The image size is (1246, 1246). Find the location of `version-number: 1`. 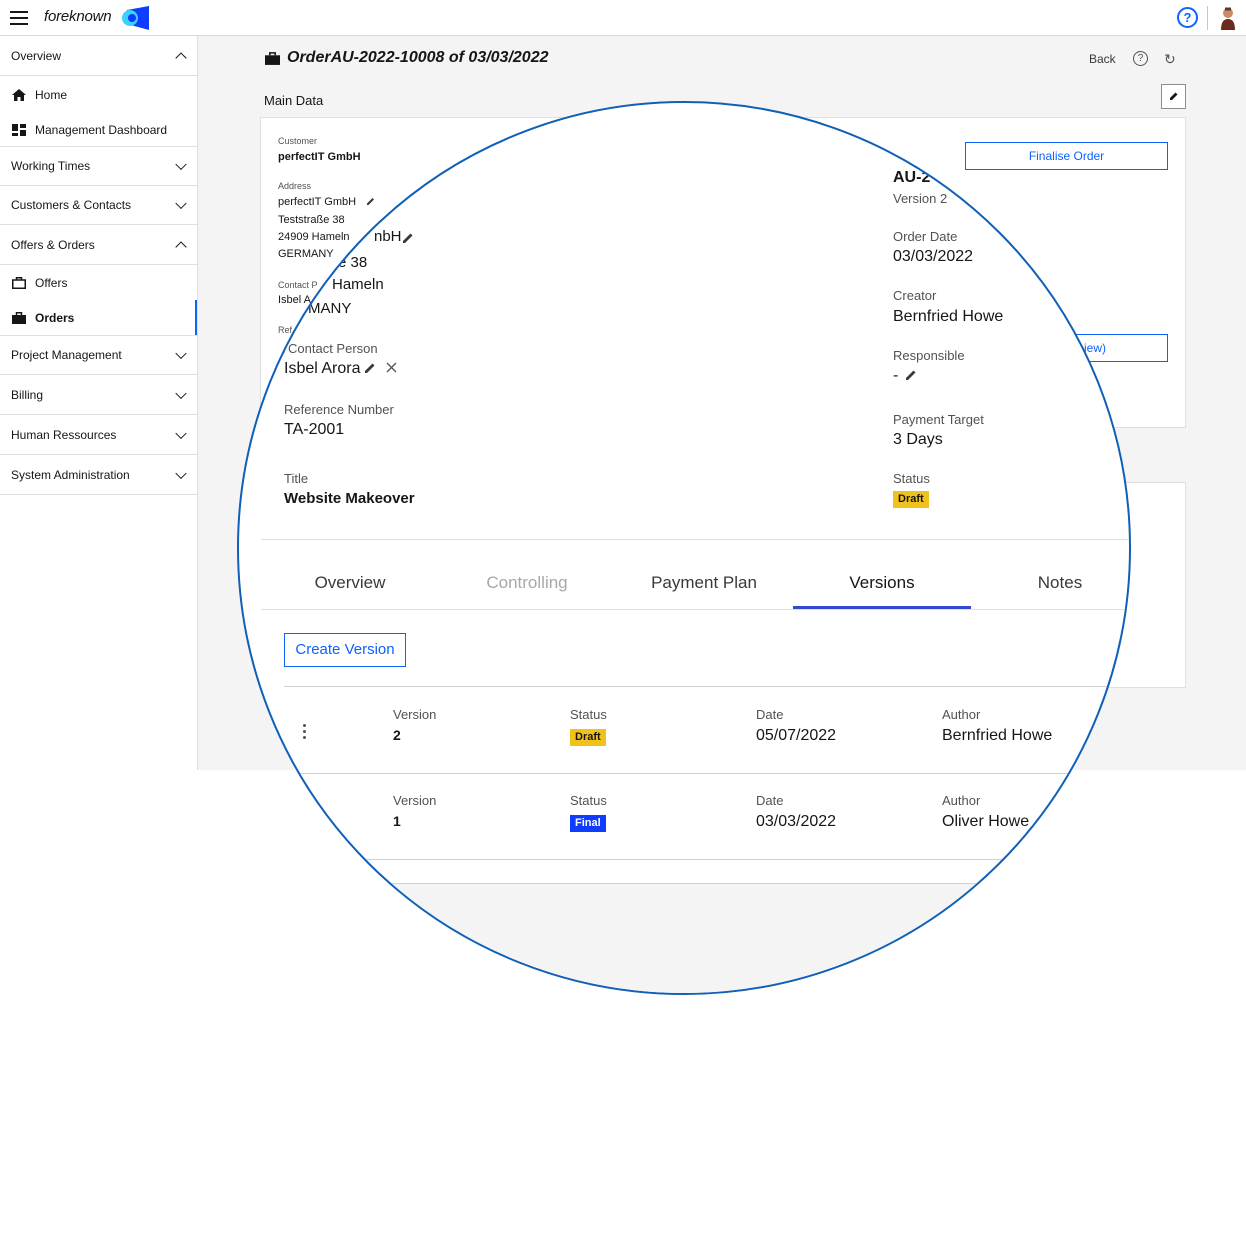

version-number: 1 is located at coordinates (397, 821).